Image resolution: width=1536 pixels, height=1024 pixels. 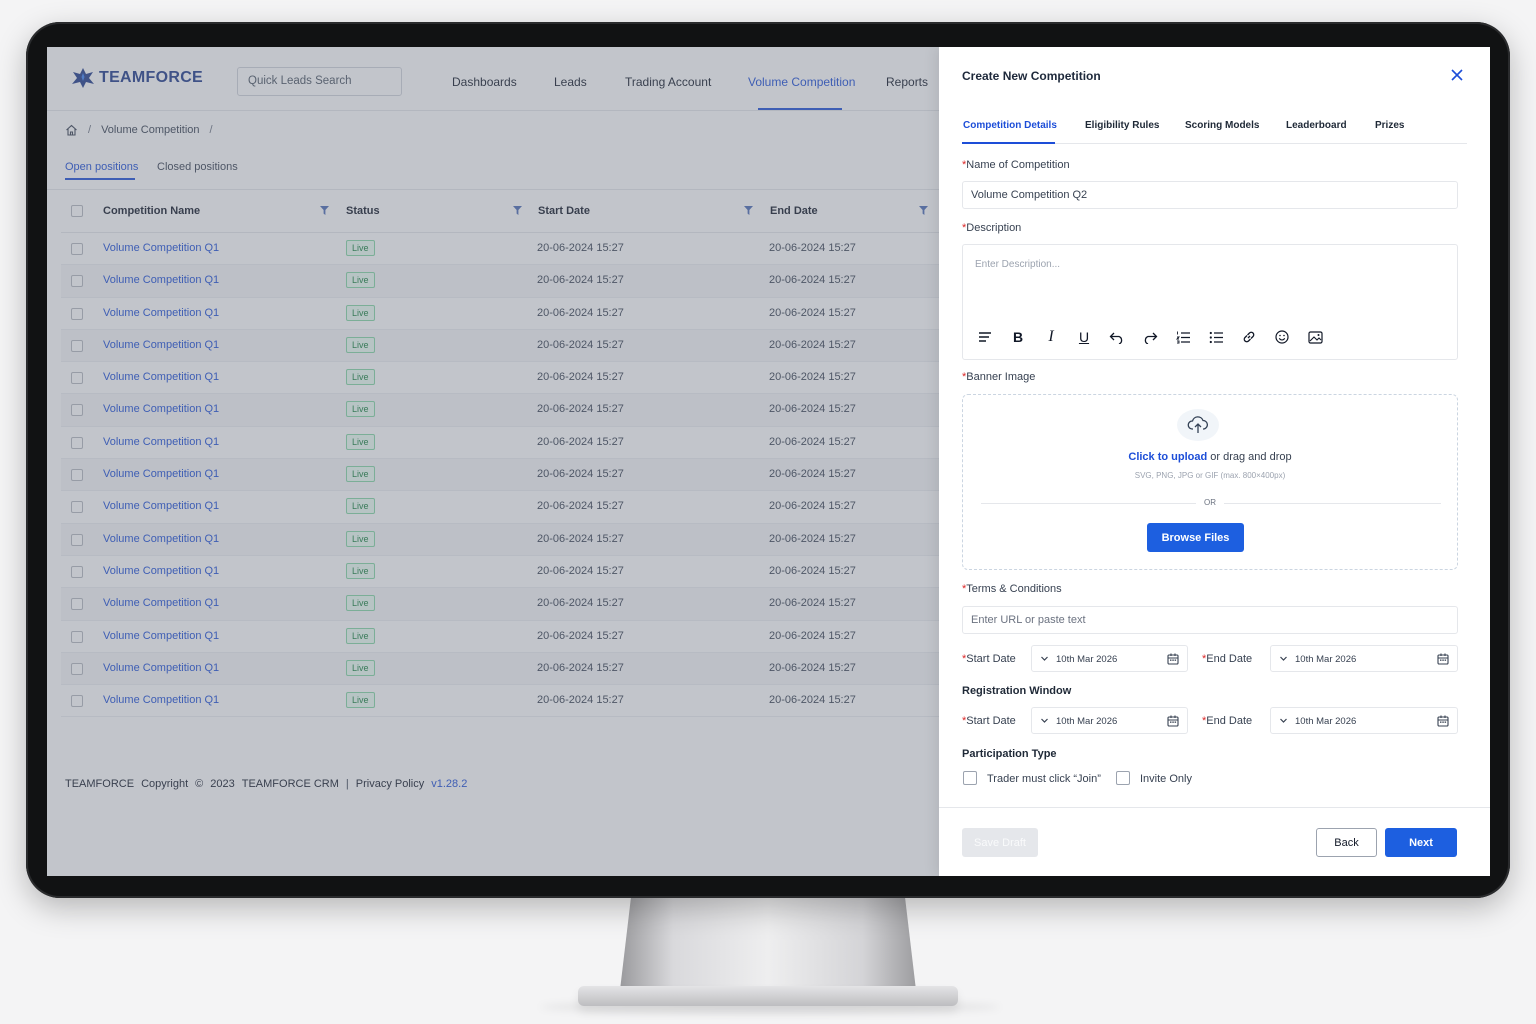 I want to click on panel-tab-active-indicator, so click(x=1008, y=143).